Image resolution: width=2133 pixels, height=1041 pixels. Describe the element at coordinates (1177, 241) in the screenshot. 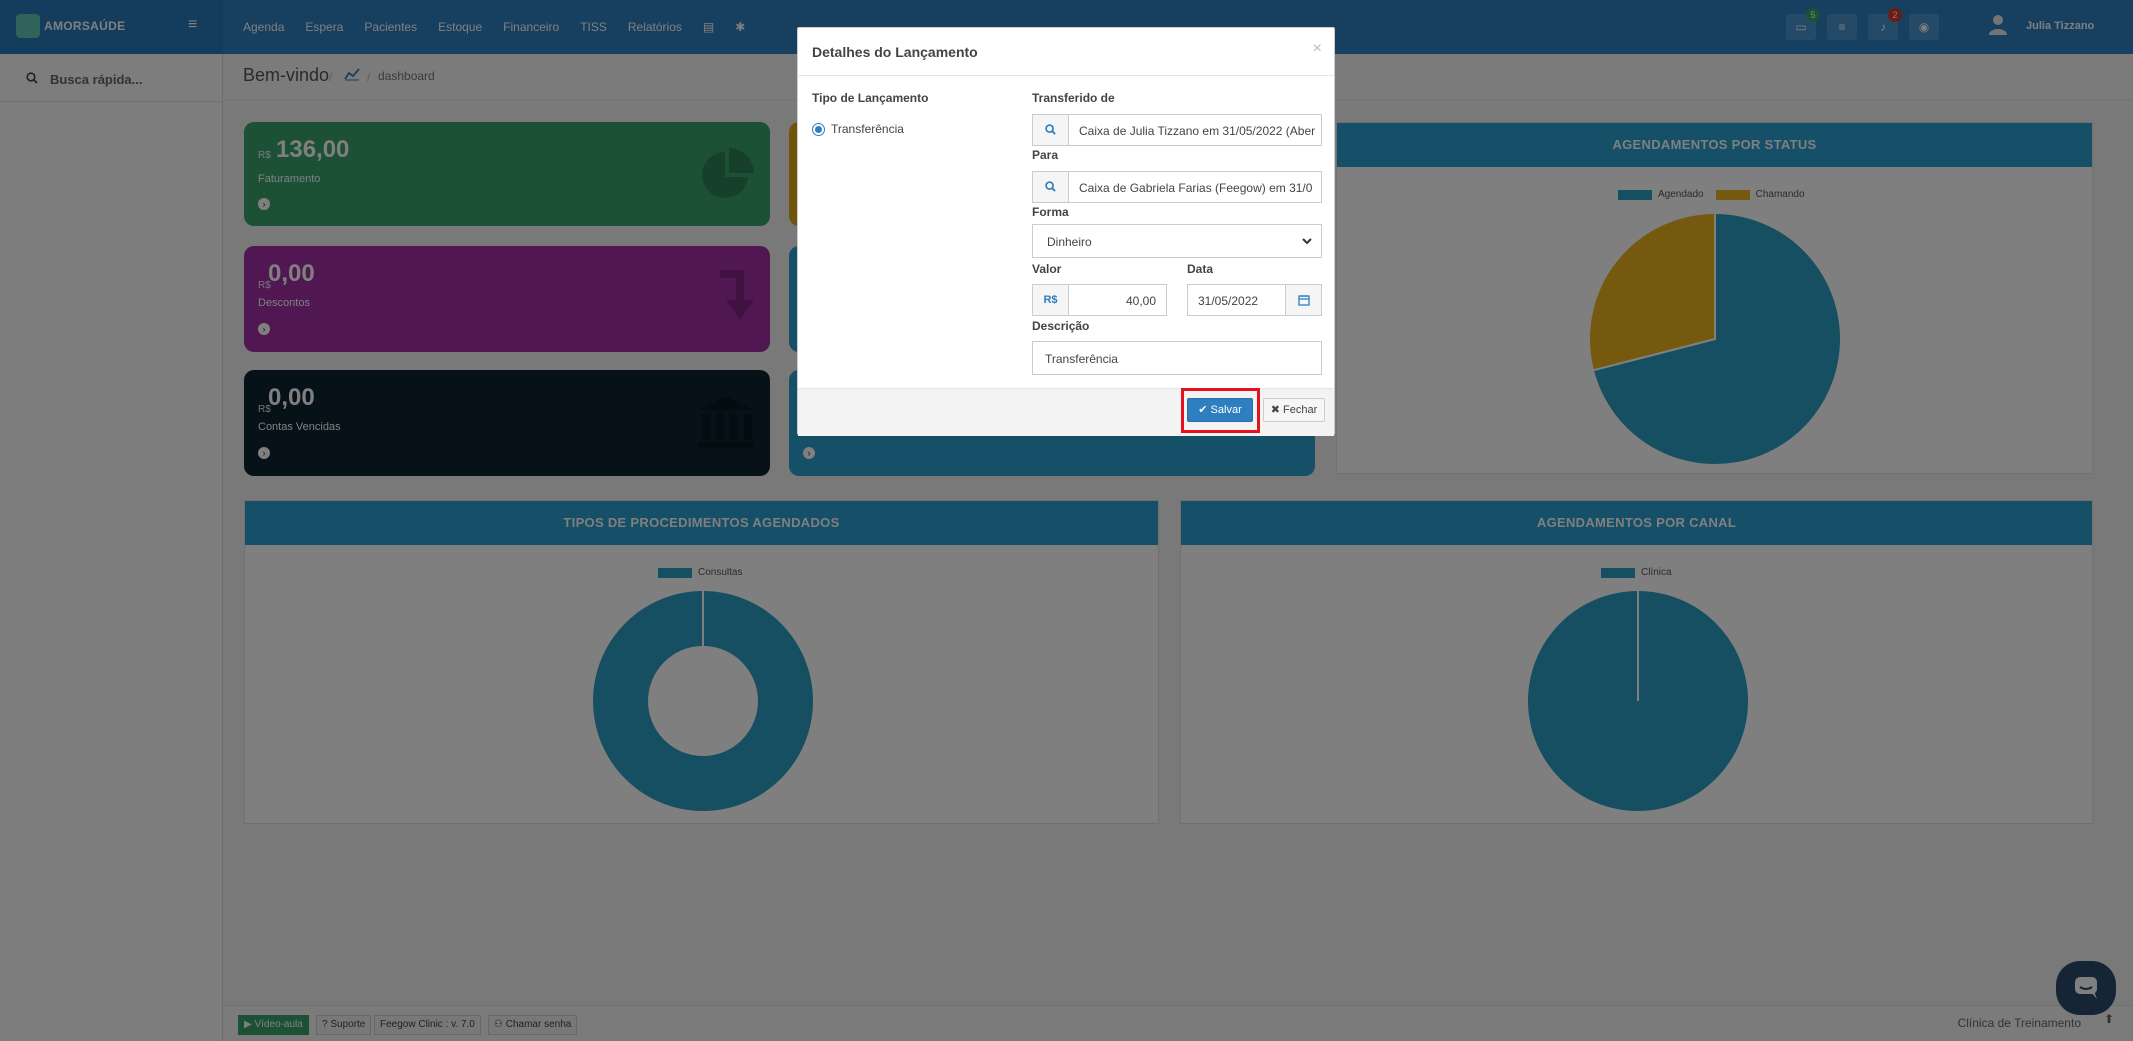

I see `forma-select: Dinheiro` at that location.